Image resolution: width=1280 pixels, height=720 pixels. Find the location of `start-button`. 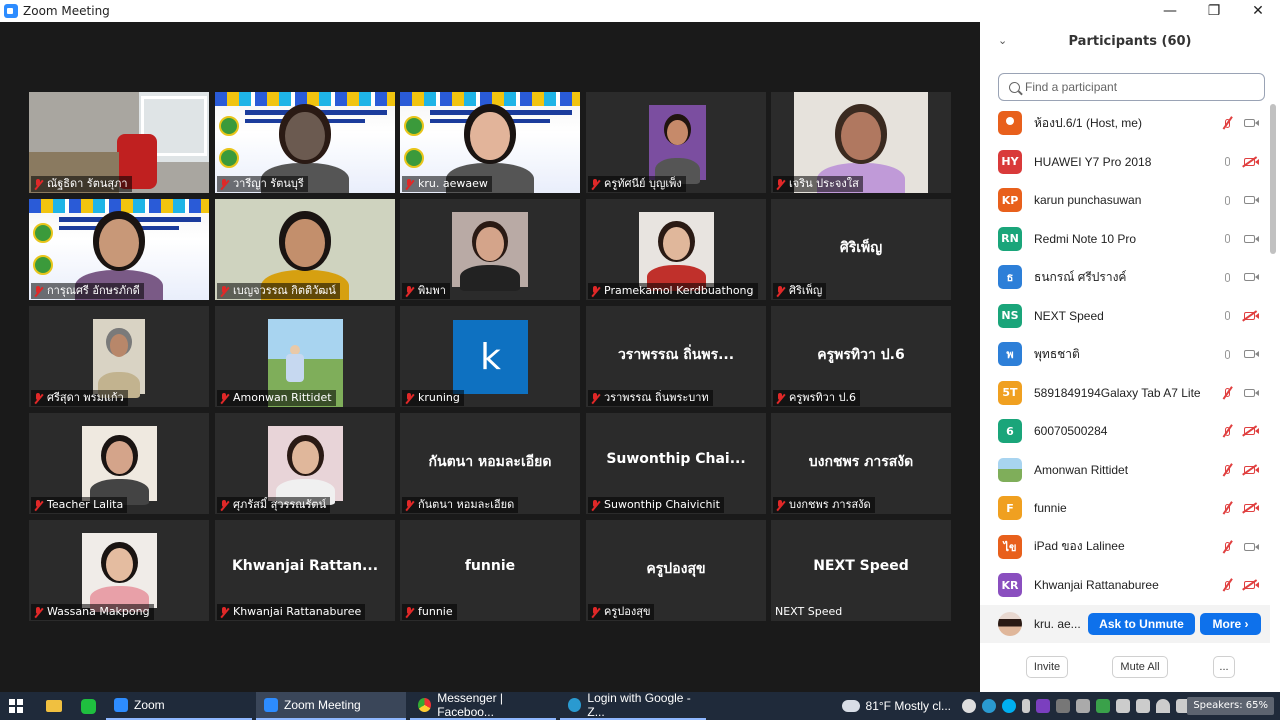

start-button is located at coordinates (16, 706).